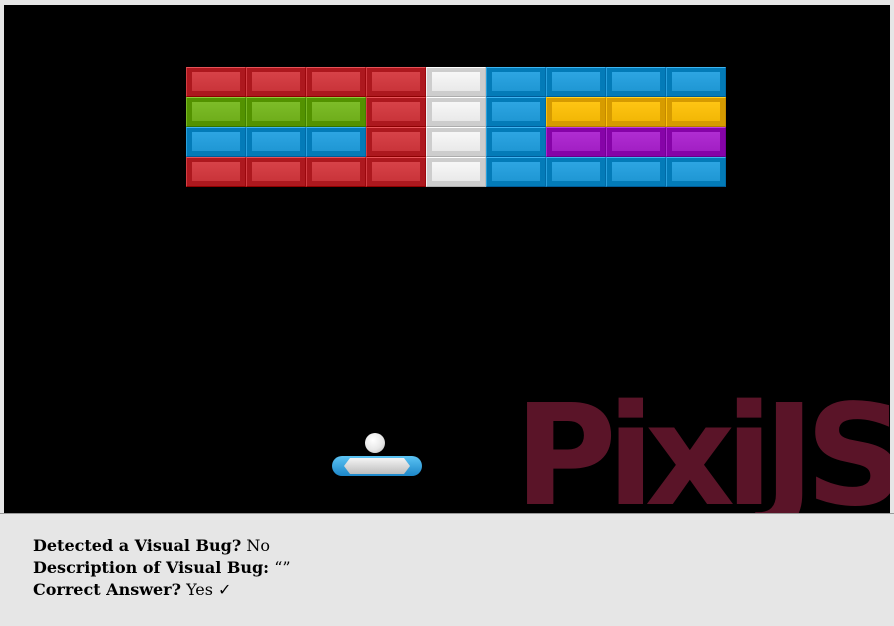 The width and height of the screenshot is (894, 626). I want to click on paddle, so click(377, 466).